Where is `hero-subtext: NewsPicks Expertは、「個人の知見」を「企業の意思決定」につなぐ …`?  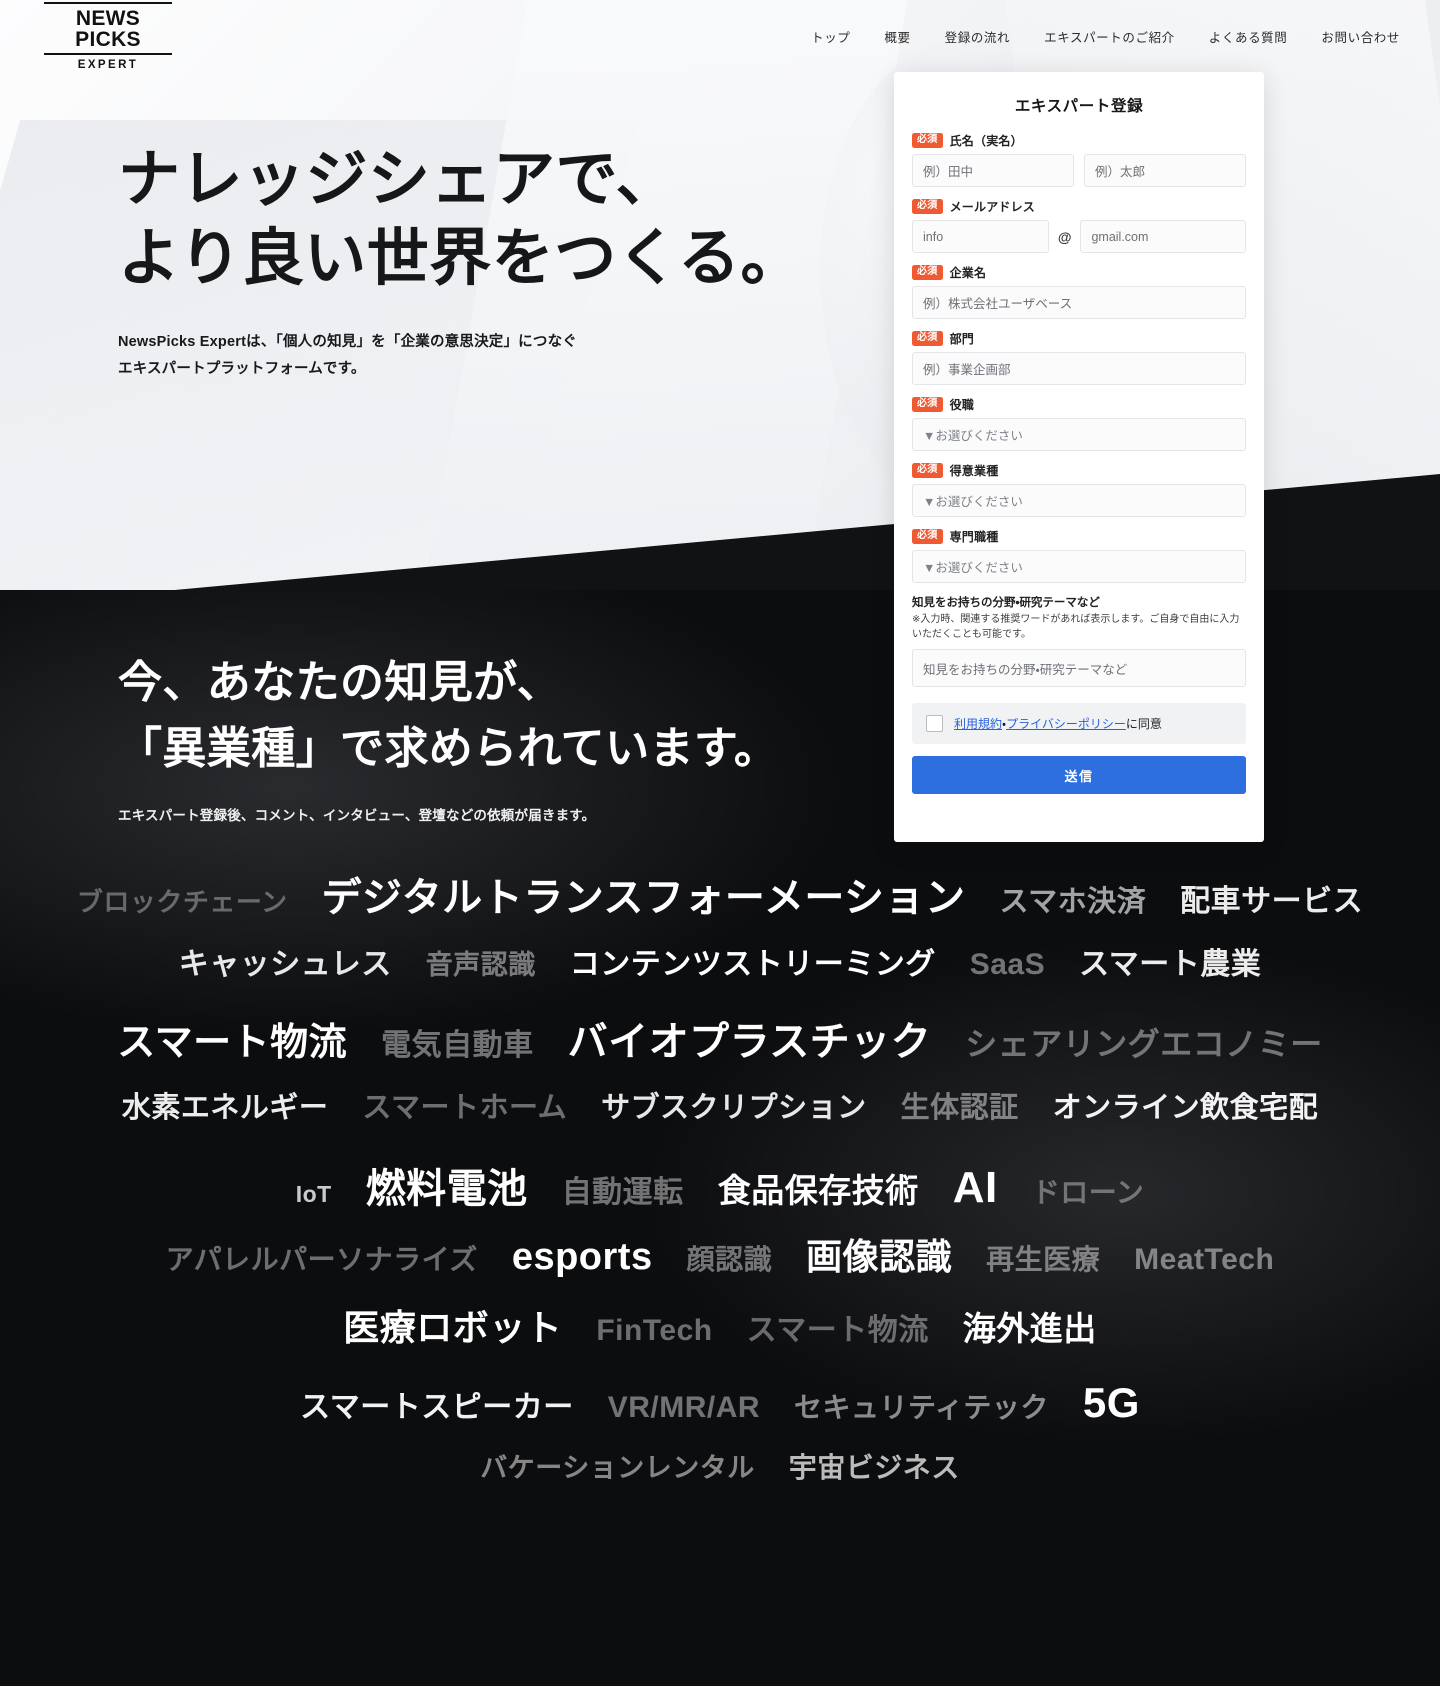 hero-subtext: NewsPicks Expertは、「個人の知見」を「企業の意思決定」につなぐ … is located at coordinates (460, 356).